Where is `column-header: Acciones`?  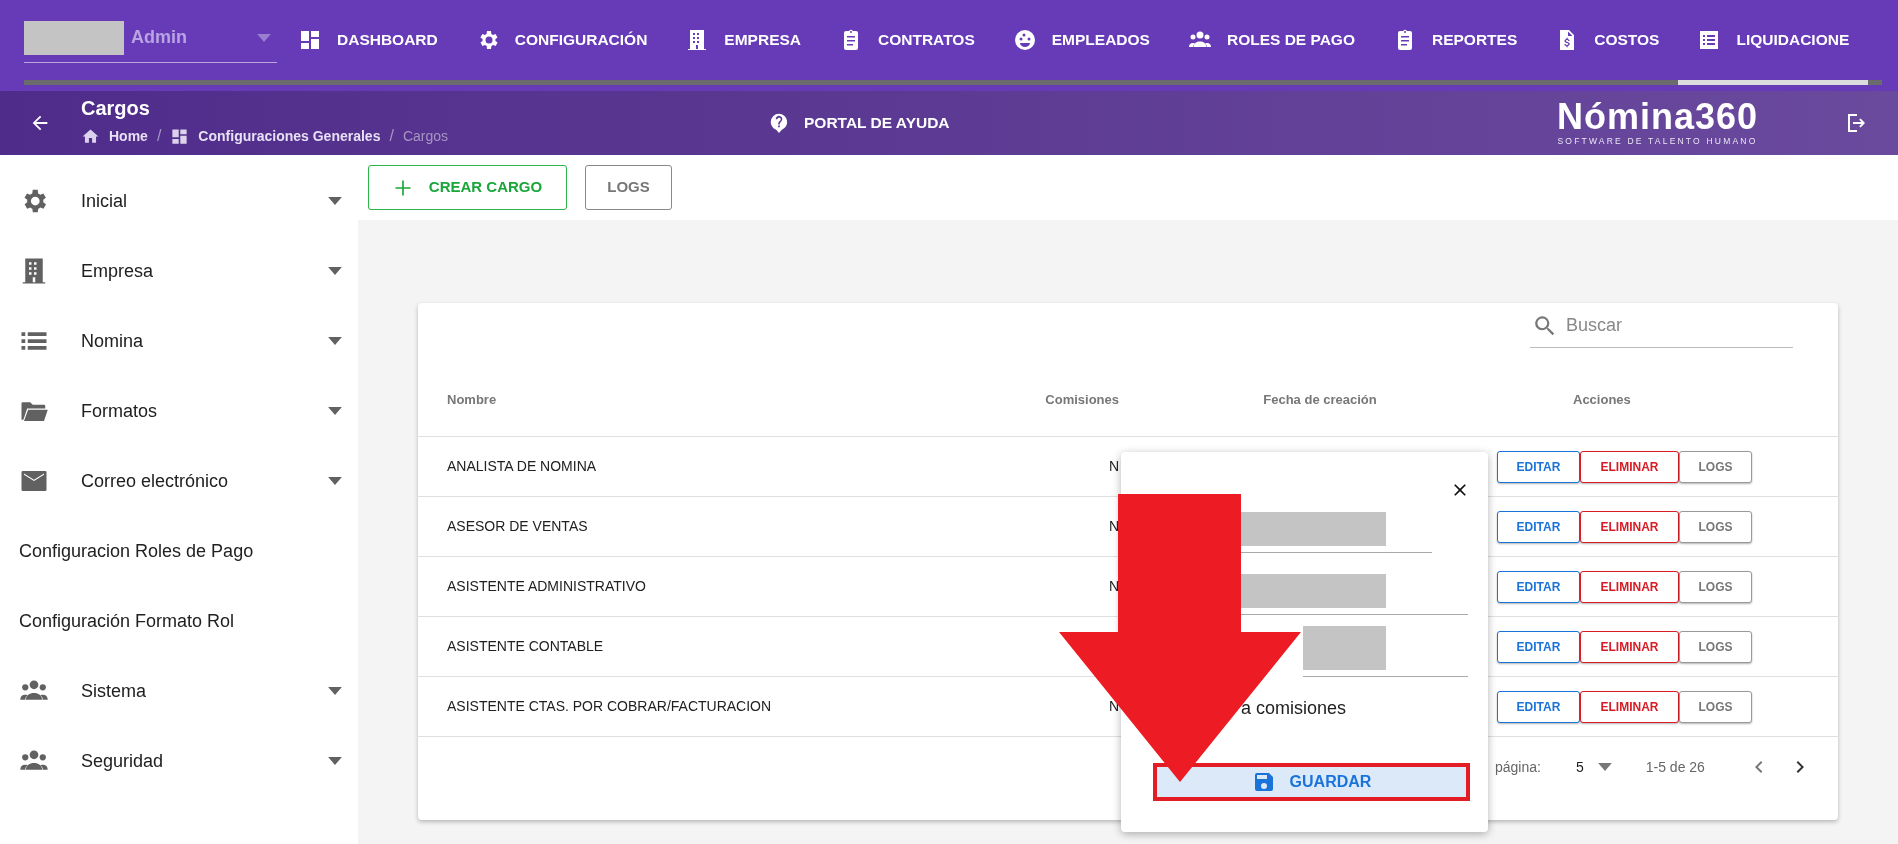
column-header: Acciones is located at coordinates (1602, 400).